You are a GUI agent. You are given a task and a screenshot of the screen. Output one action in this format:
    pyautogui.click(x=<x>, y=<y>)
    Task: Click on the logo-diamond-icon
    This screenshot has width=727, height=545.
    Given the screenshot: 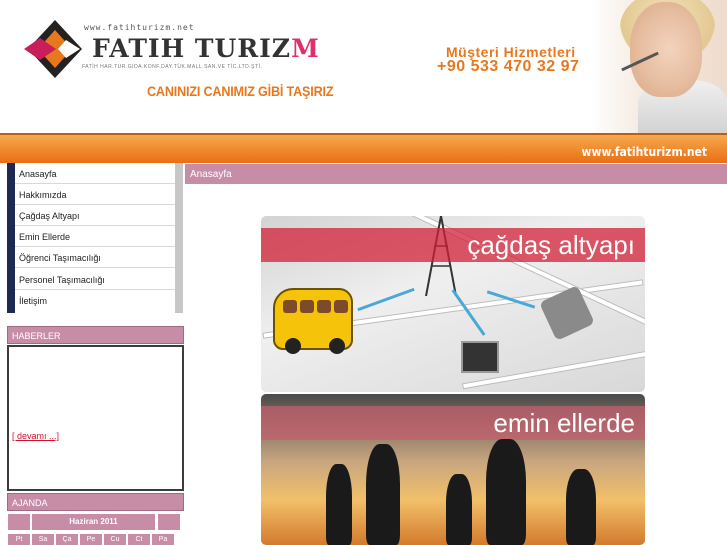 What is the action you would take?
    pyautogui.click(x=53, y=49)
    